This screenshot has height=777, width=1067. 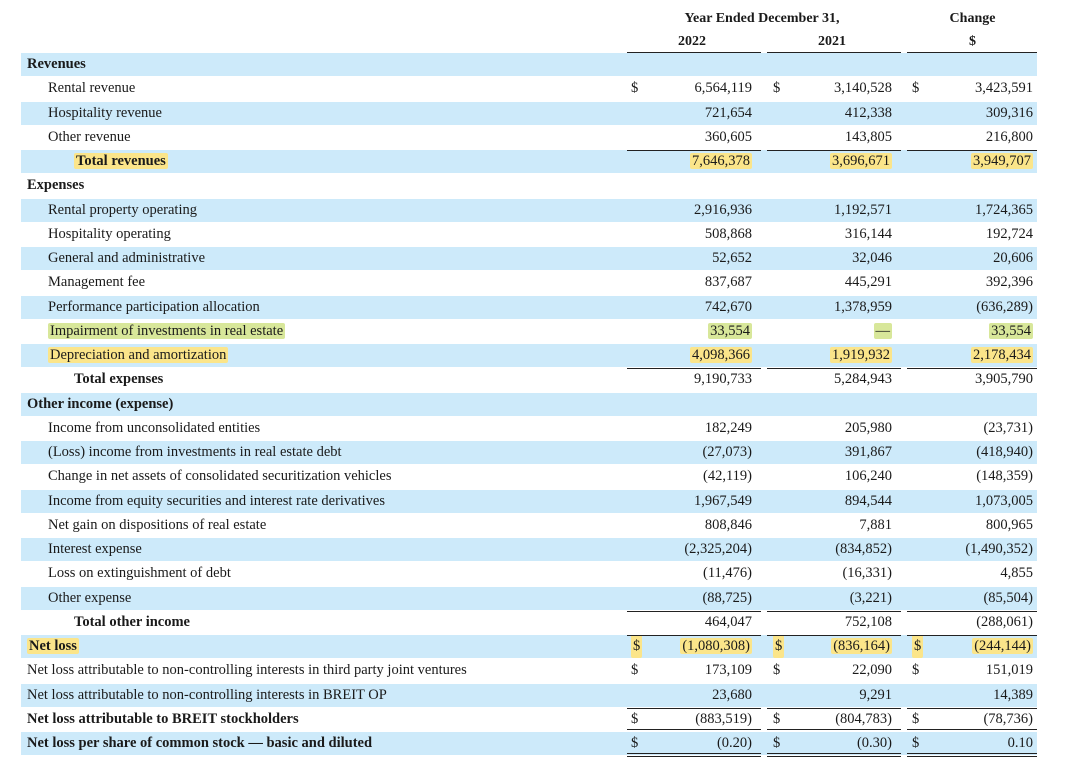 What do you see at coordinates (157, 524) in the screenshot?
I see `row-label-text: Net gain on dispositions of real estate` at bounding box center [157, 524].